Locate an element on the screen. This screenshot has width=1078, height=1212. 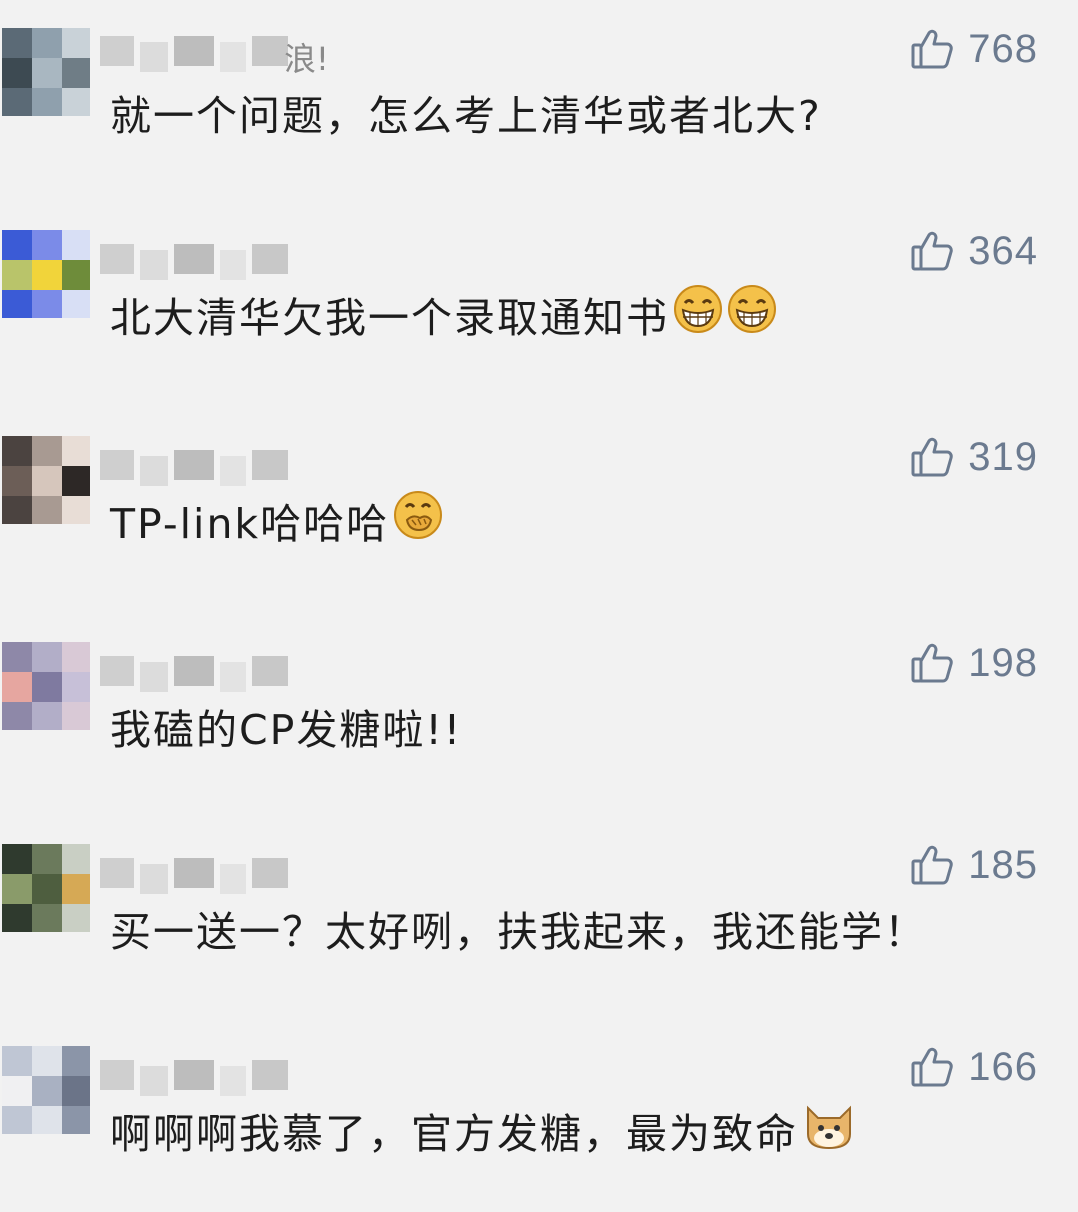
comment-text: 北大清华欠我一个录取通知书 is located at coordinates (560, 314).